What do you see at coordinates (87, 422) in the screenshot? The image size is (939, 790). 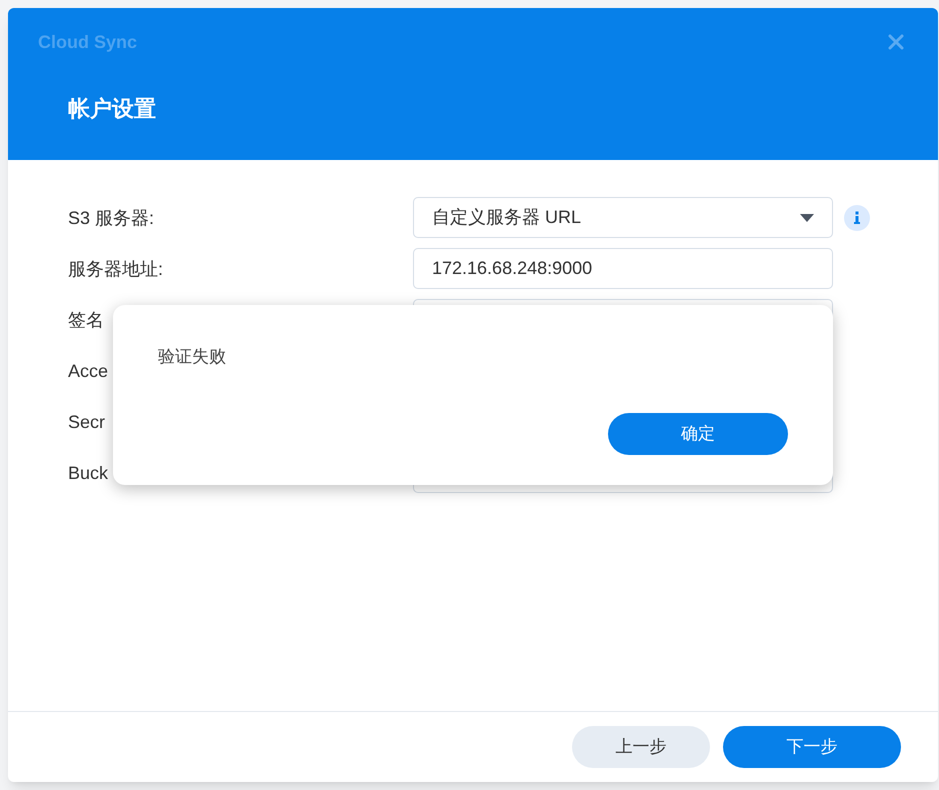 I see `field-label: Secr` at bounding box center [87, 422].